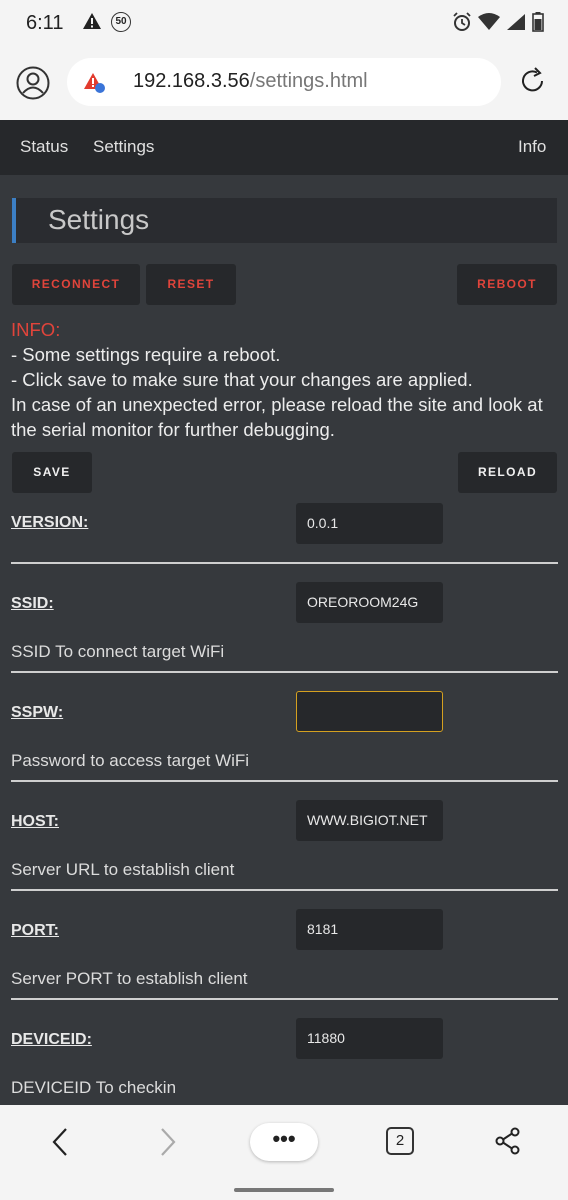 This screenshot has width=568, height=1200. Describe the element at coordinates (191, 284) in the screenshot. I see `reset-button: RESET` at that location.